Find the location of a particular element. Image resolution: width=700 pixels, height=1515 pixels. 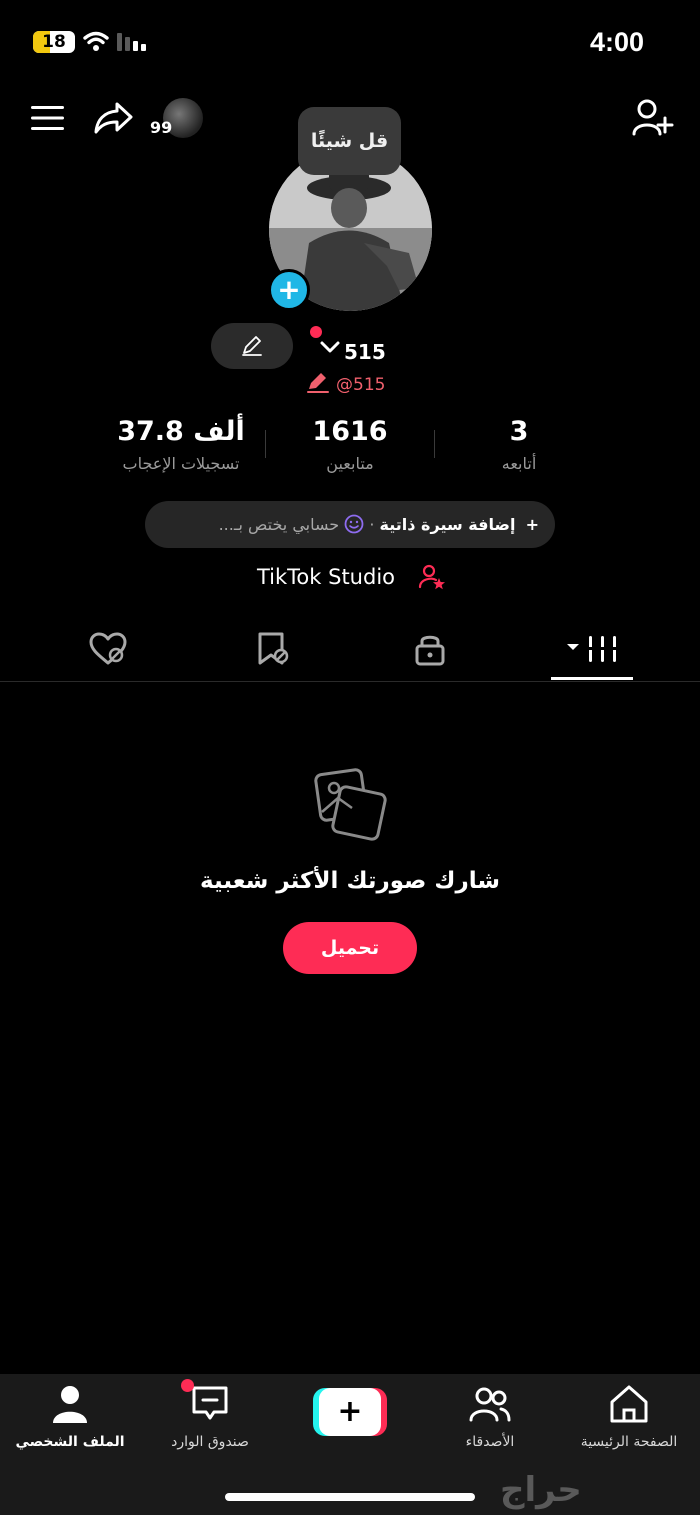

profile-username: @515 is located at coordinates (360, 385).